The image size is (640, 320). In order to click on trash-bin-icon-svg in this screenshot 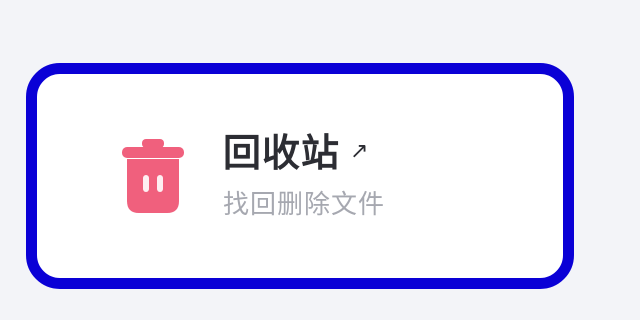, I will do `click(153, 176)`.